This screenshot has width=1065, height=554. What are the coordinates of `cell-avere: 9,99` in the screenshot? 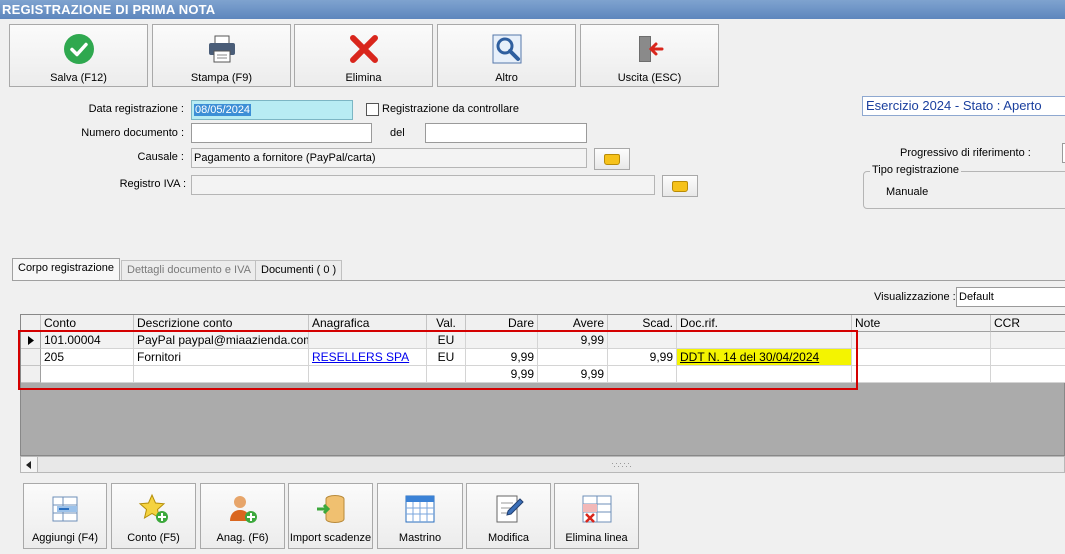 It's located at (573, 340).